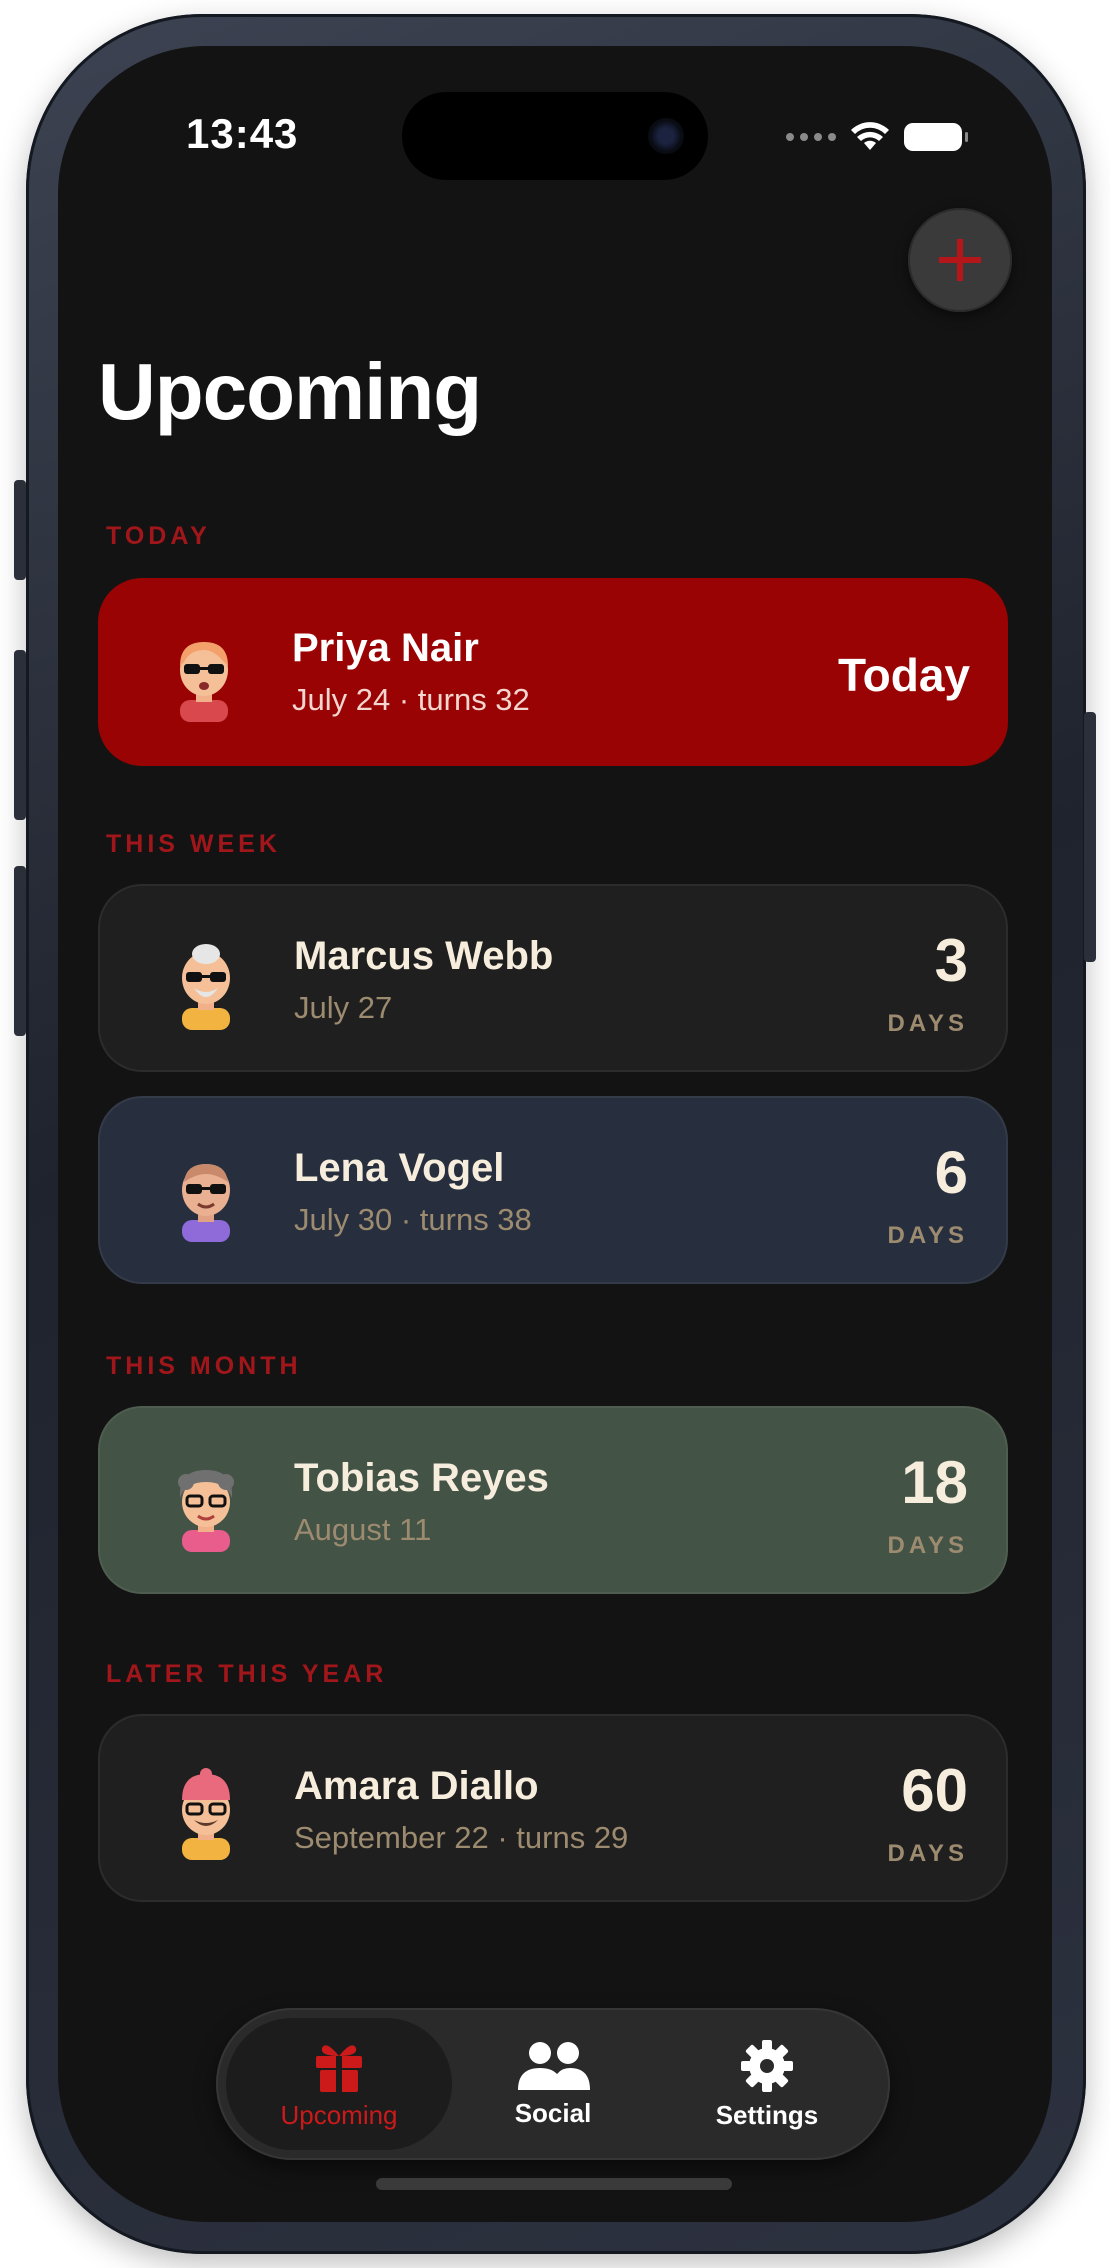 The image size is (1110, 2268). I want to click on days-count: 3, so click(951, 960).